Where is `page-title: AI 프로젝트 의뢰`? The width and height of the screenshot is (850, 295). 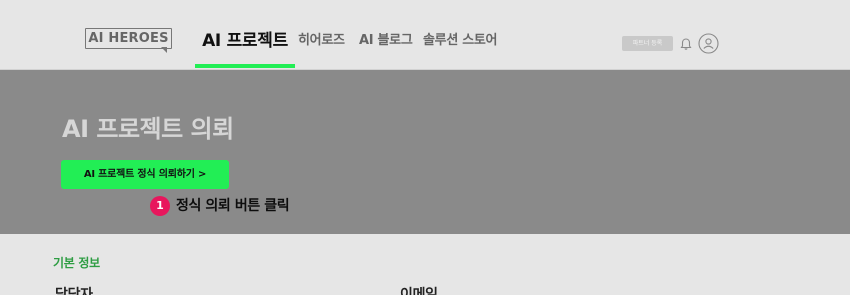 page-title: AI 프로젝트 의뢰 is located at coordinates (148, 129).